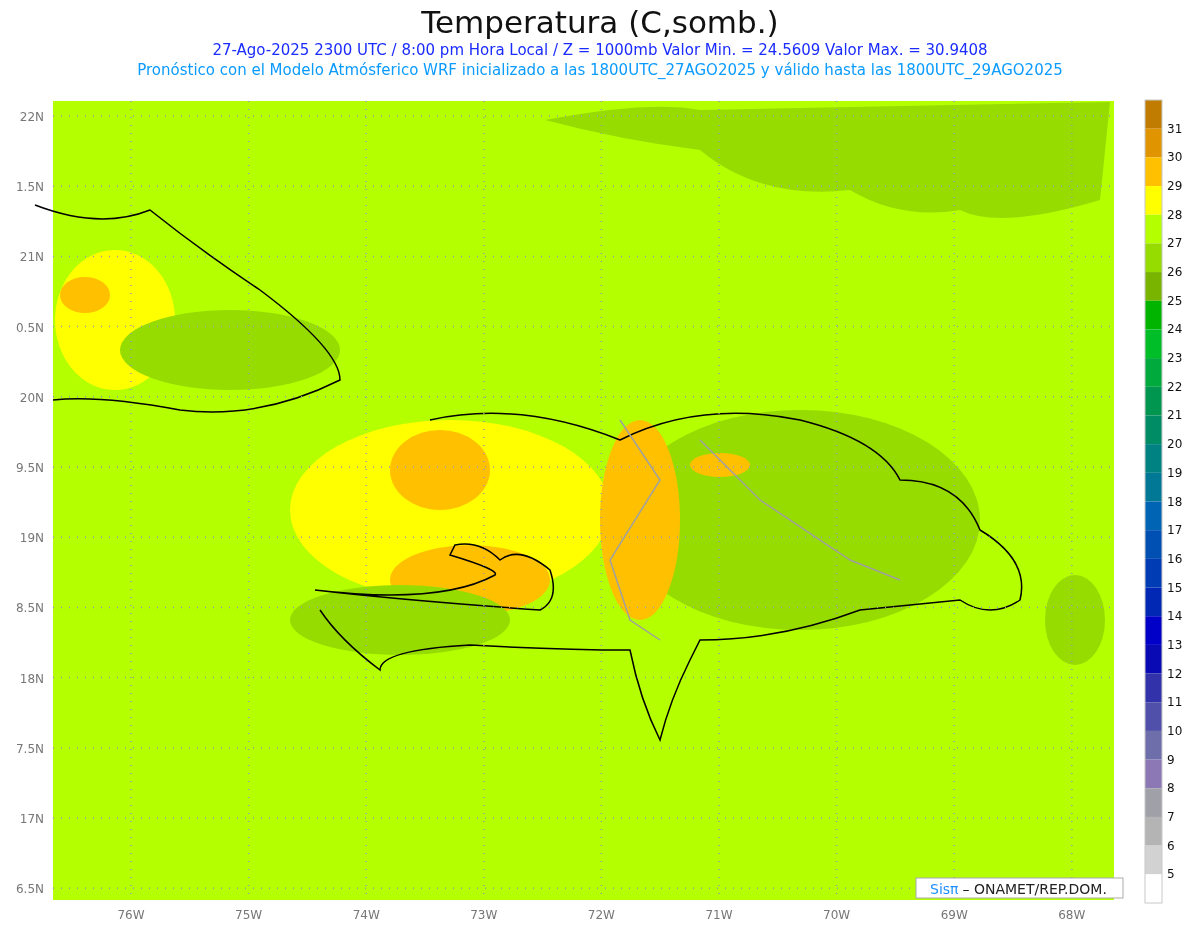 The width and height of the screenshot is (1200, 927). What do you see at coordinates (1175, 616) in the screenshot?
I see `scale-label: 14` at bounding box center [1175, 616].